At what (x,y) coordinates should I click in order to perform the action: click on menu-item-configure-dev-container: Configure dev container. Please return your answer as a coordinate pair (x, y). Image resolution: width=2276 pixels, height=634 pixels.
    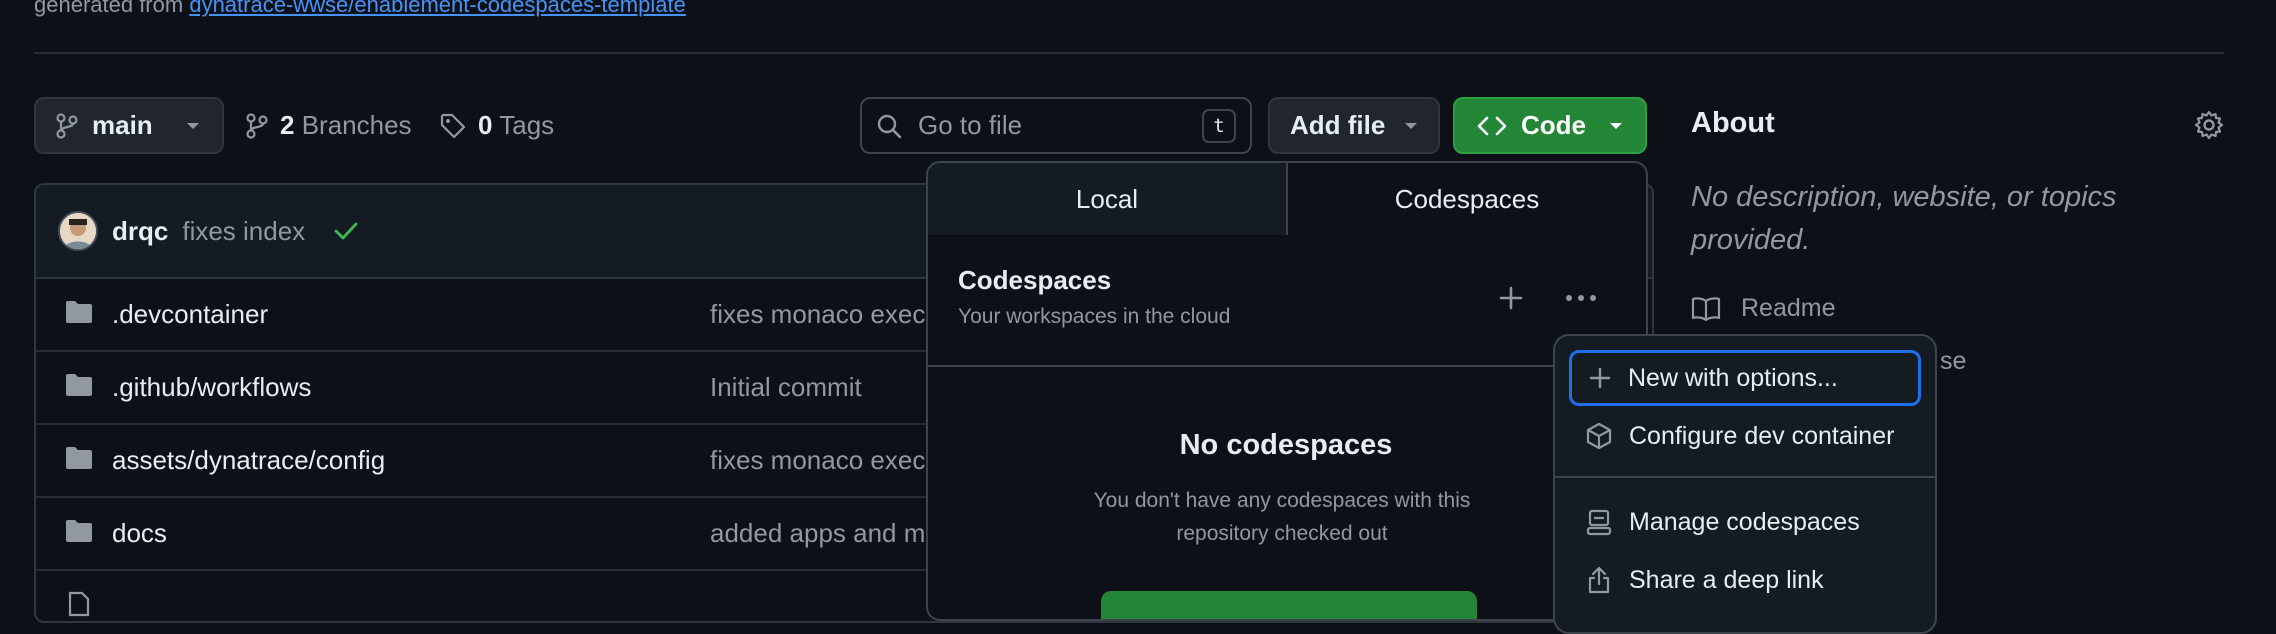
    Looking at the image, I should click on (1745, 436).